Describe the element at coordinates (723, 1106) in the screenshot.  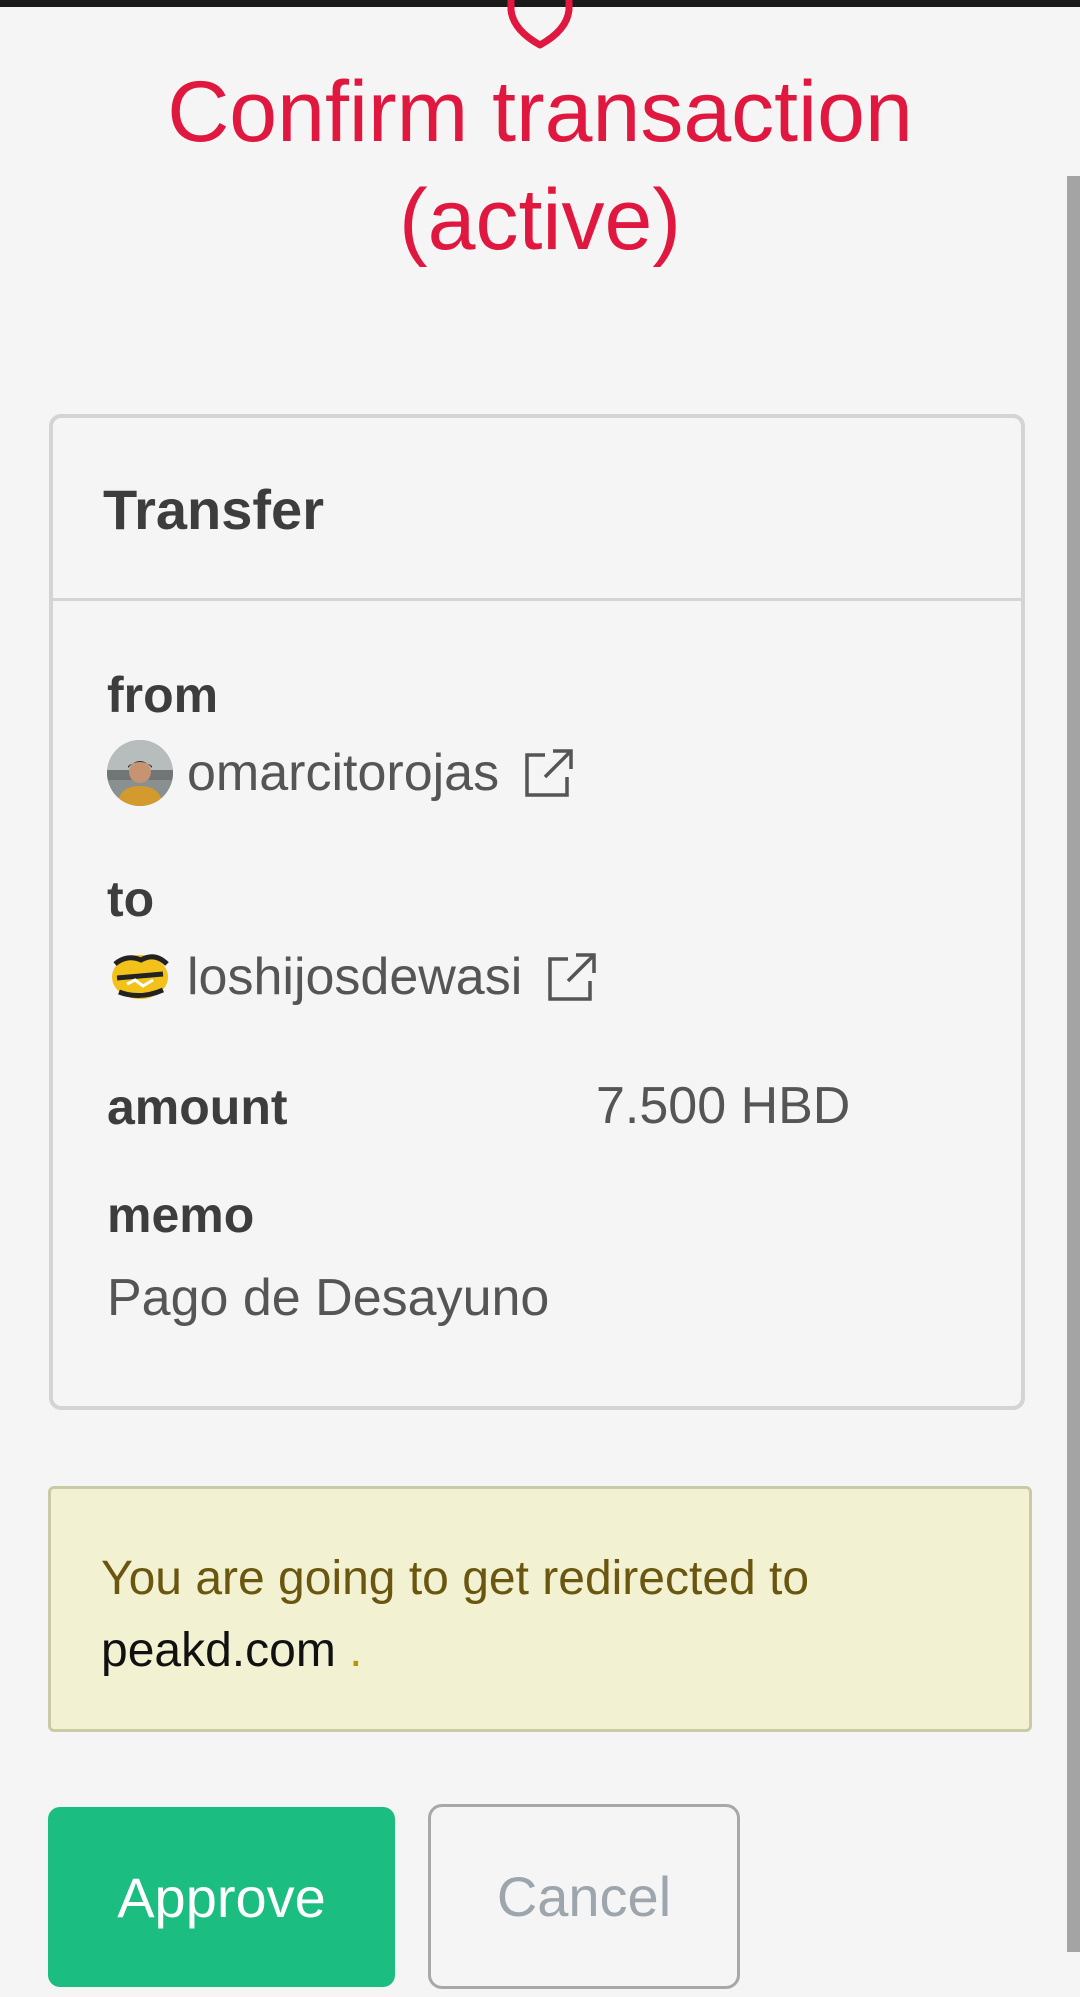
I see `amount-value: 7.500 HBD` at that location.